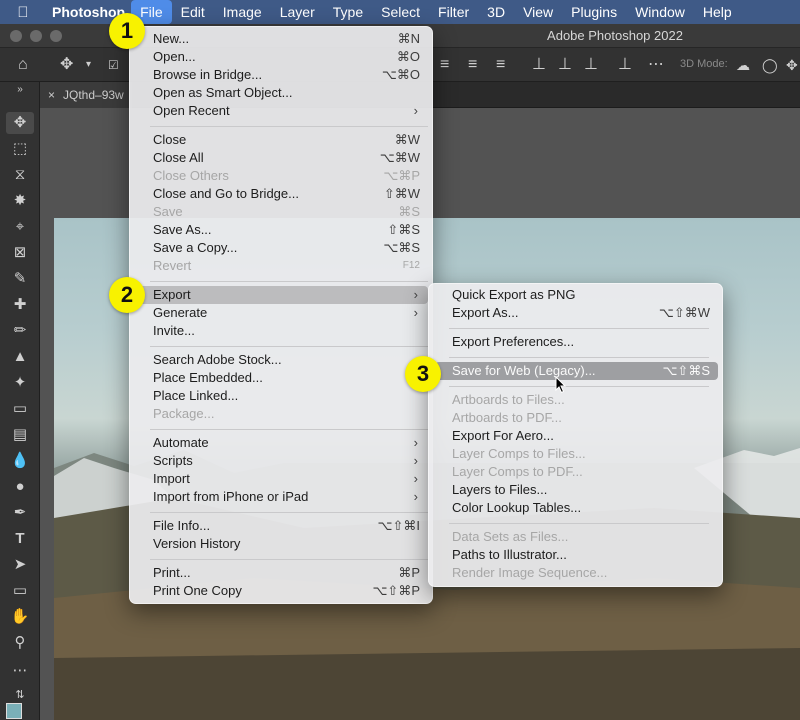  What do you see at coordinates (20, 671) in the screenshot?
I see `edit-toolbar-icon: ⋯` at bounding box center [20, 671].